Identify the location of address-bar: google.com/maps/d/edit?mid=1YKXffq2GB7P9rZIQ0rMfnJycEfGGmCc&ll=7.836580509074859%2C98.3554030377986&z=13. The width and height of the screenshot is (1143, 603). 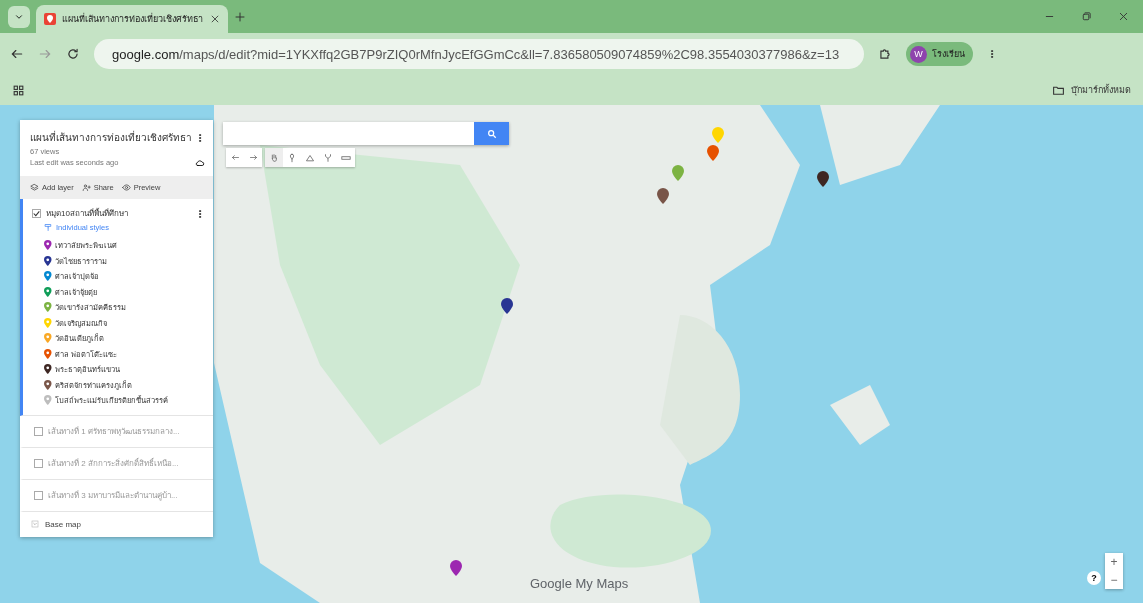
(479, 54).